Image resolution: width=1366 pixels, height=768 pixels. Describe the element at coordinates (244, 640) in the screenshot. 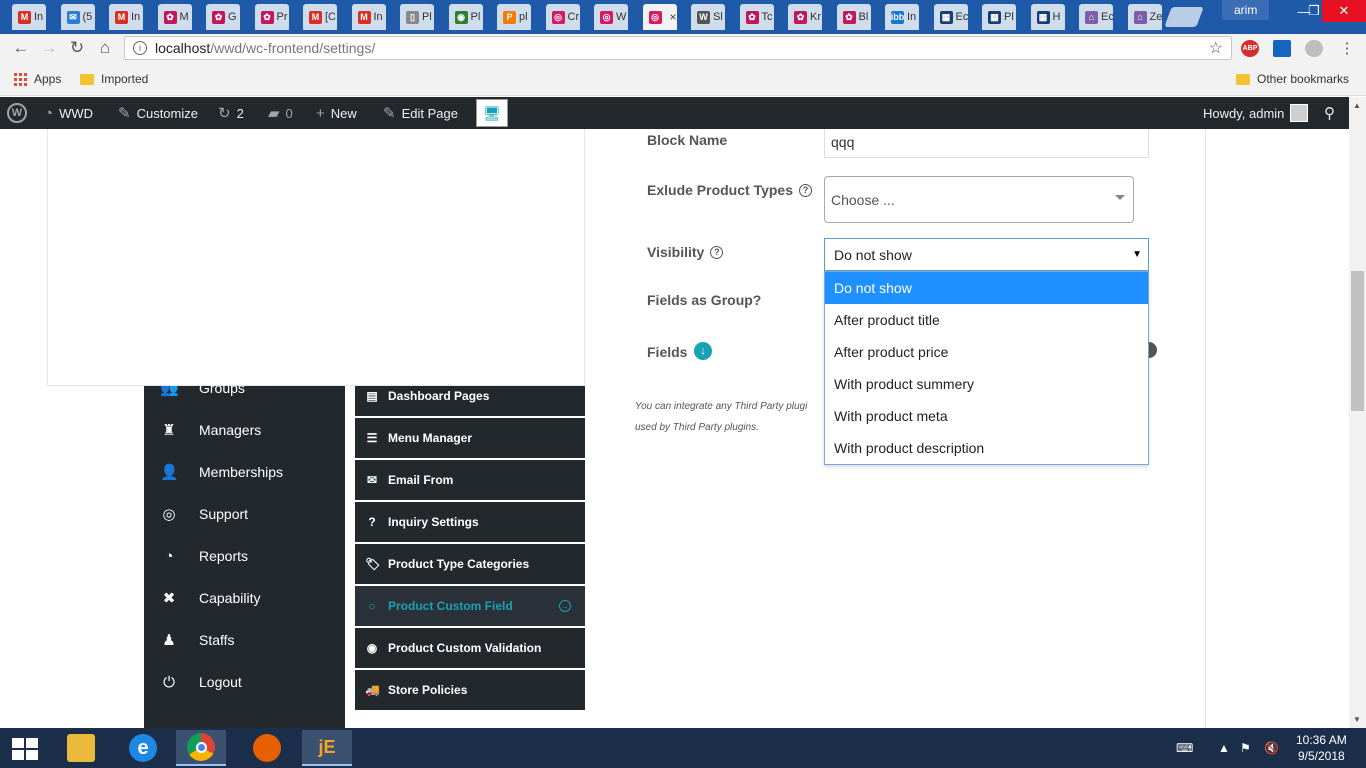

I see `sidebar-item-staffs: ♟ Staffs` at that location.